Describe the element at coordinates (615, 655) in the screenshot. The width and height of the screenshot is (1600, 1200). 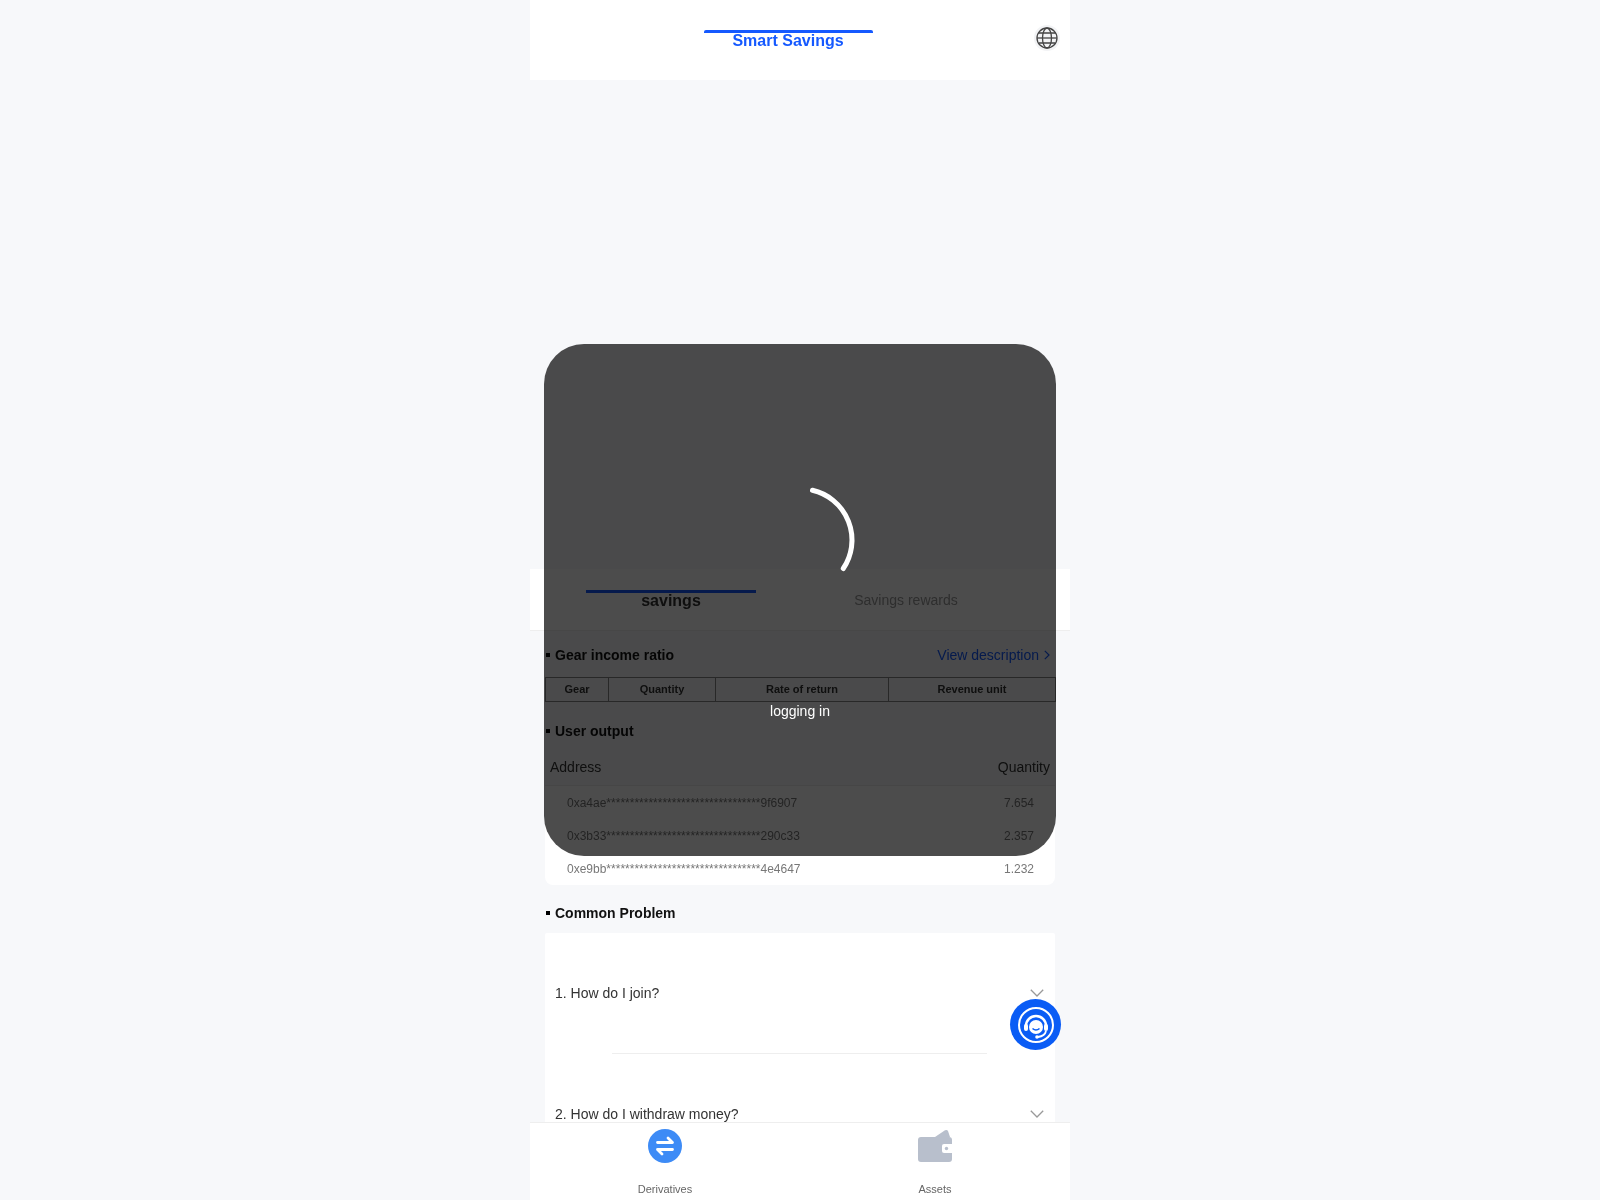
I see `section-title: Gear income ratio` at that location.